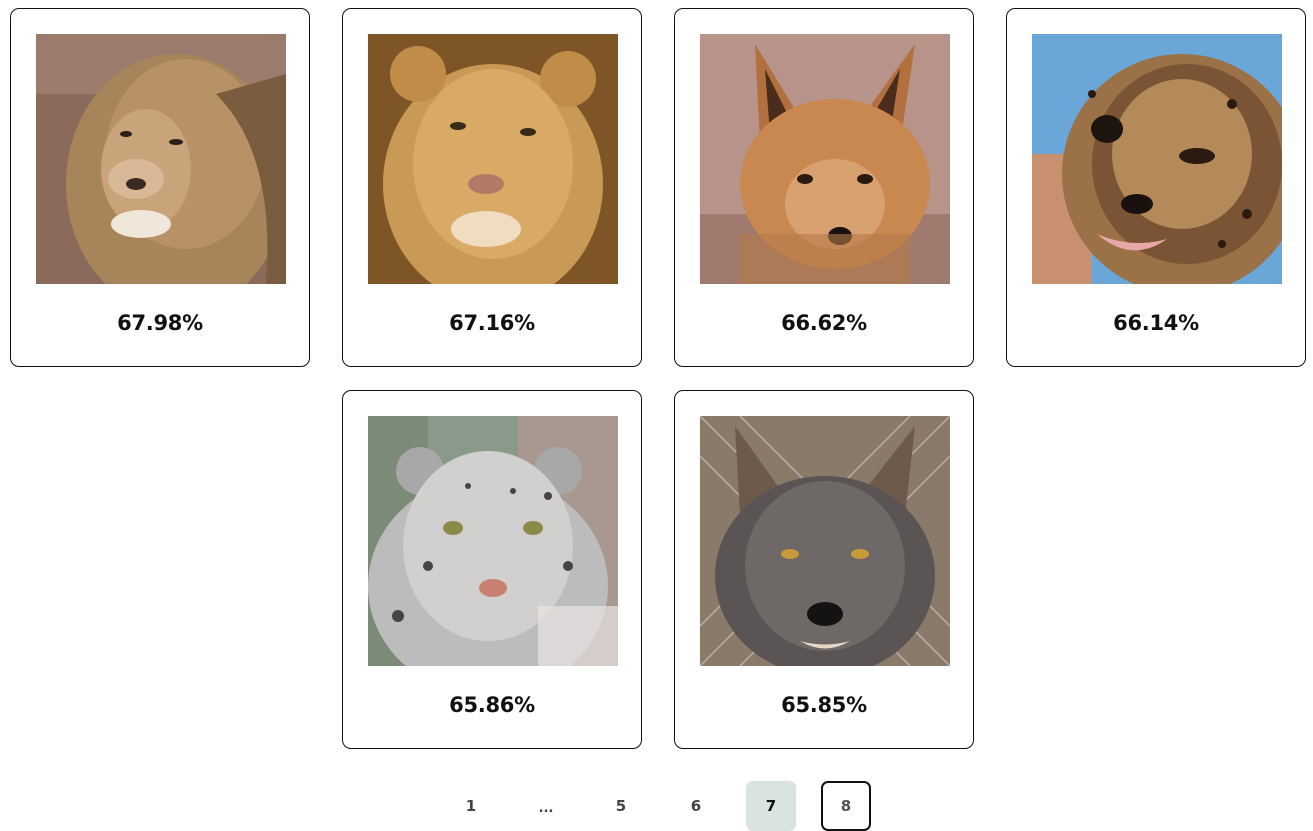 This screenshot has width=1313, height=831. What do you see at coordinates (771, 806) in the screenshot?
I see `page-button-current: 7` at bounding box center [771, 806].